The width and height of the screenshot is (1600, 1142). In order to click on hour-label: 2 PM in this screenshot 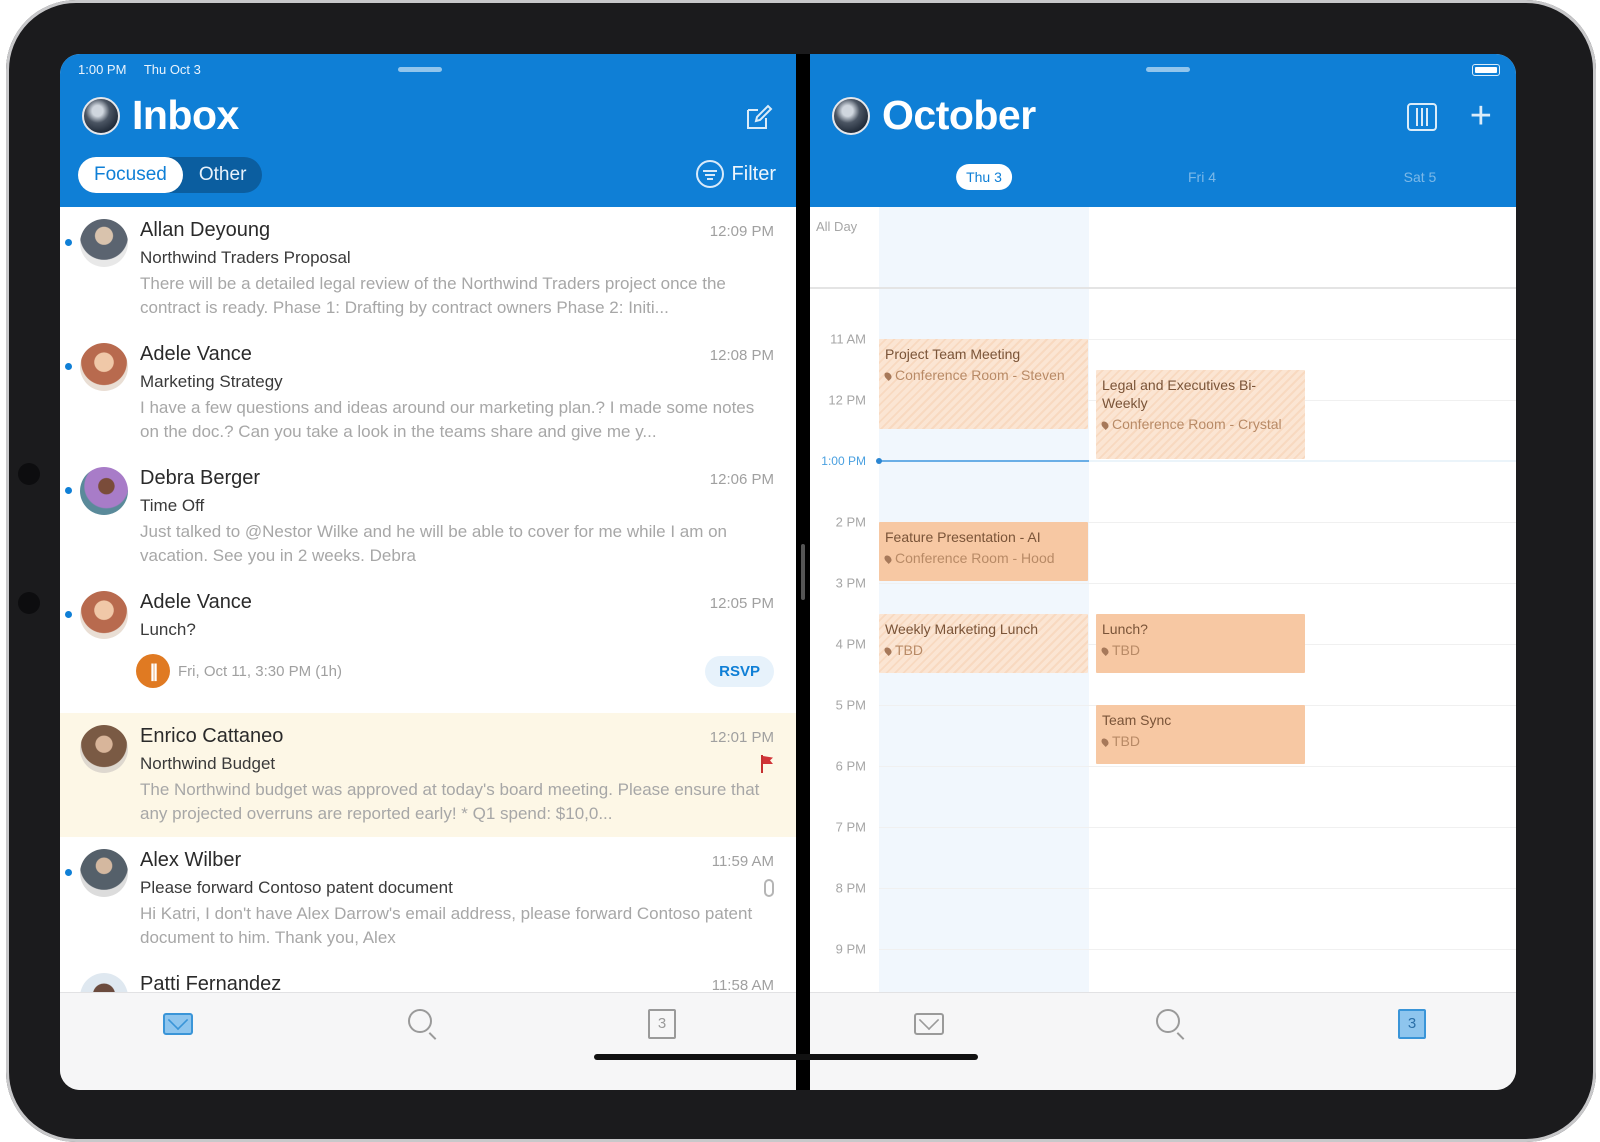, I will do `click(850, 522)`.